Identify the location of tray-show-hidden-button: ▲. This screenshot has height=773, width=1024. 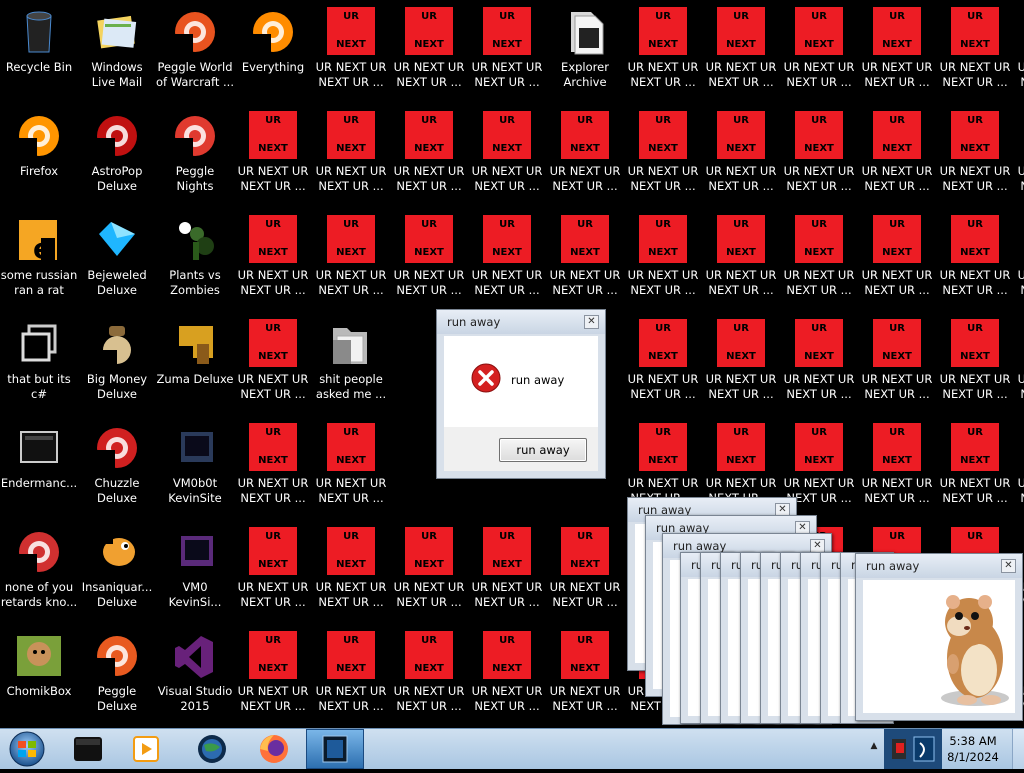
(874, 748).